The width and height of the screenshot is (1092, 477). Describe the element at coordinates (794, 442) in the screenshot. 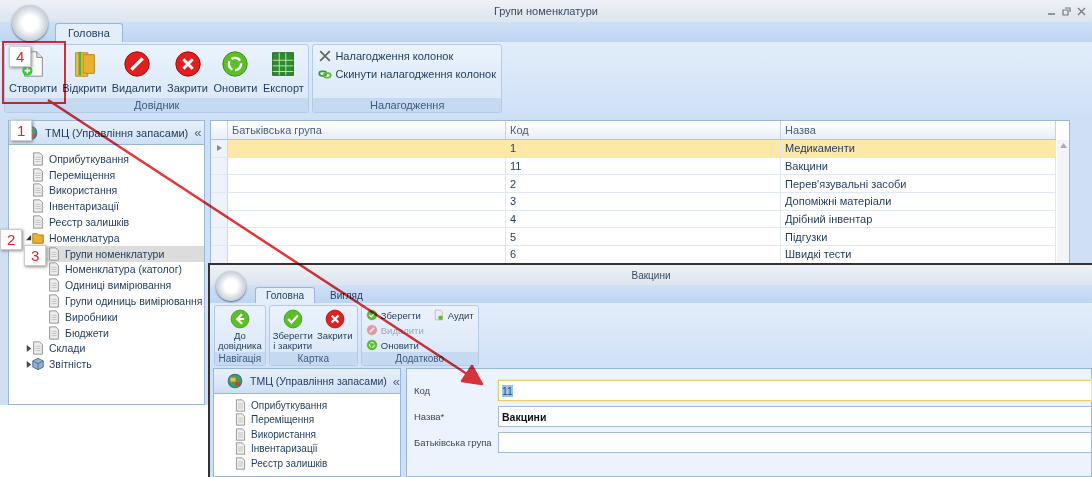

I see `input-field` at that location.